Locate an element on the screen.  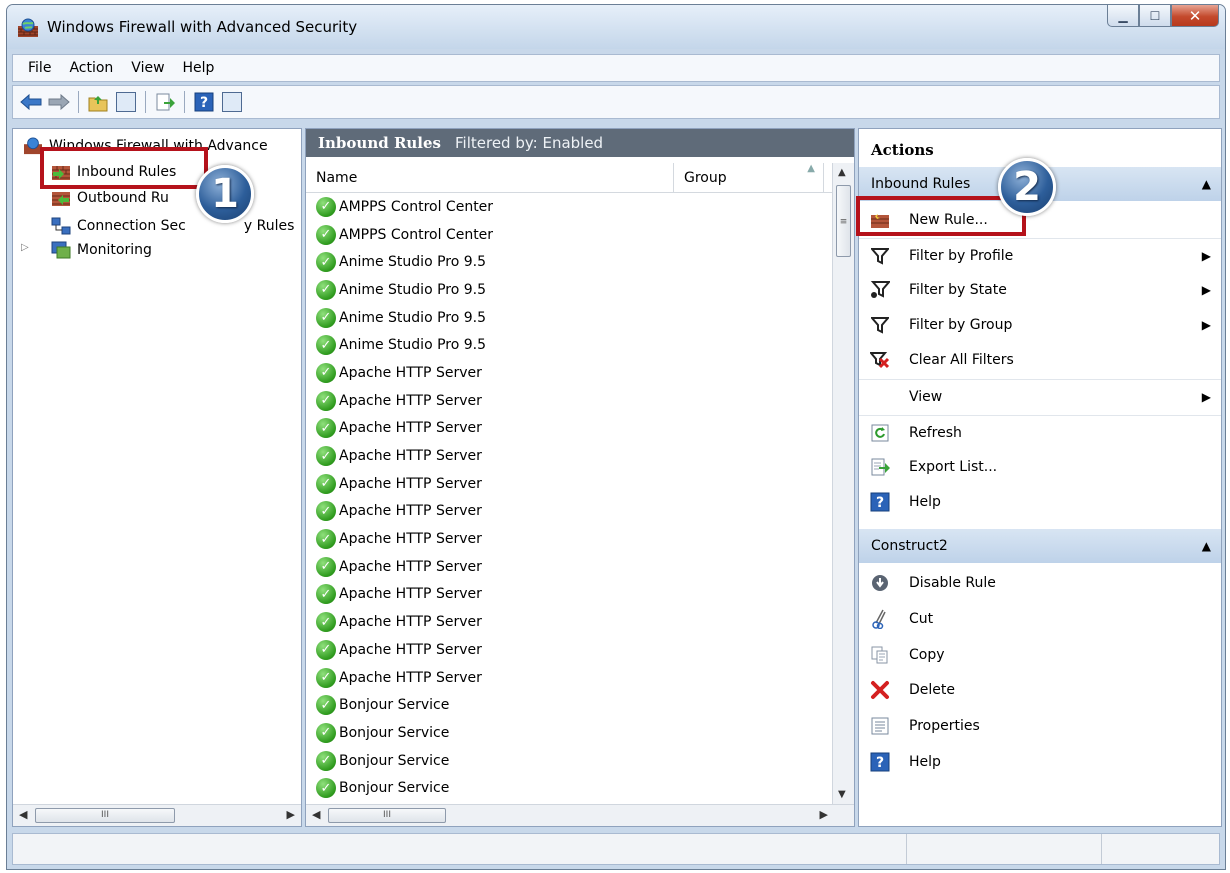
list-vertical-scrollbar: ▲ ≡ ▼ is located at coordinates (843, 483).